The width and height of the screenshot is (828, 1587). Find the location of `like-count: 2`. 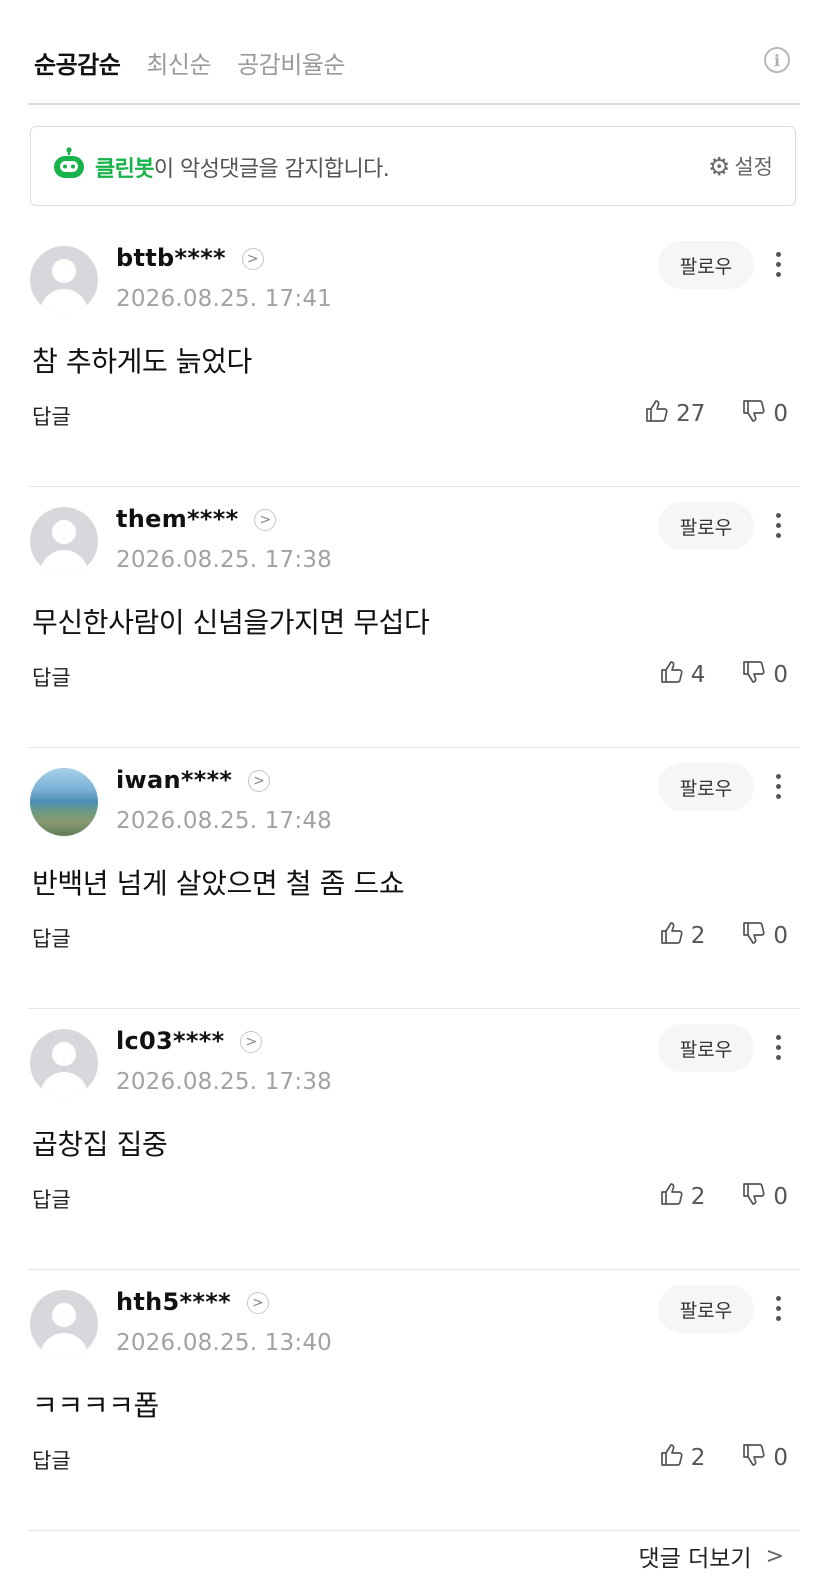

like-count: 2 is located at coordinates (698, 936).